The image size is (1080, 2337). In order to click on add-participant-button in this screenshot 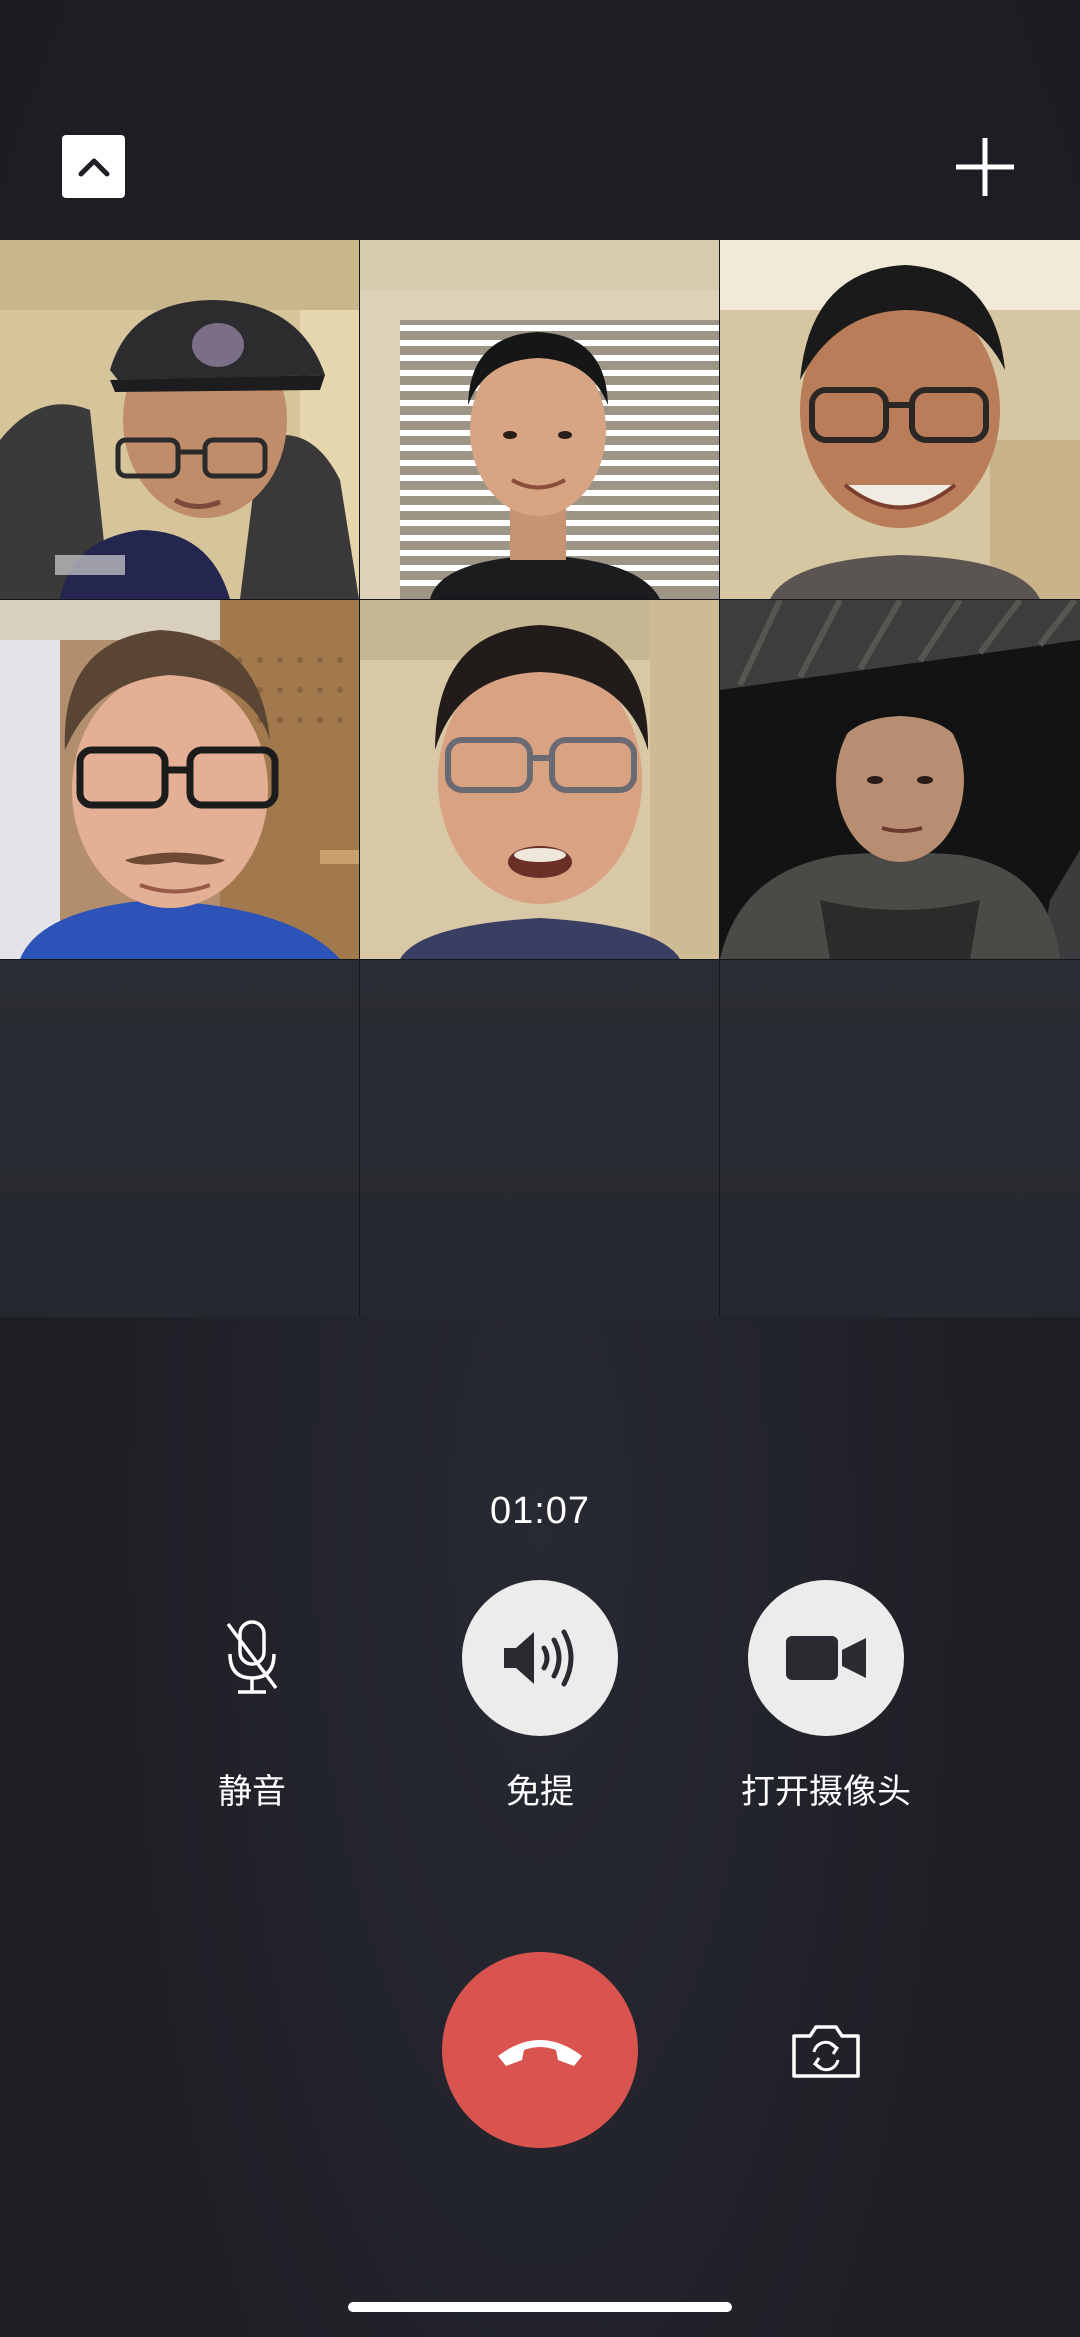, I will do `click(985, 167)`.